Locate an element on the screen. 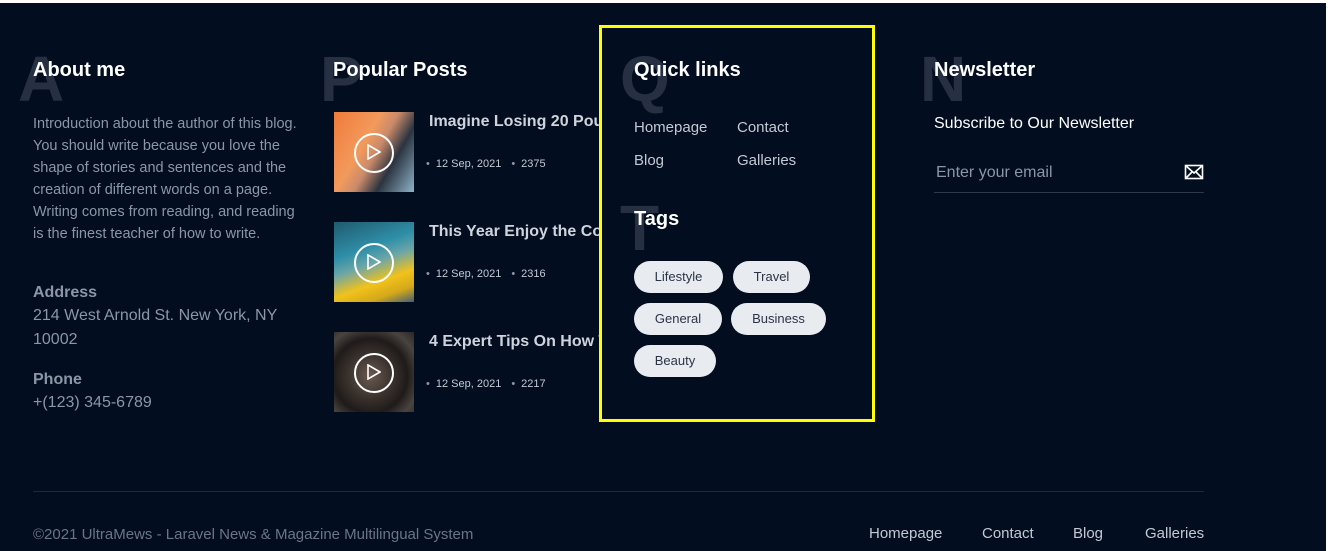 This screenshot has width=1331, height=551. post-meta: • 12 Sep, 2021 • 2375 is located at coordinates (486, 164).